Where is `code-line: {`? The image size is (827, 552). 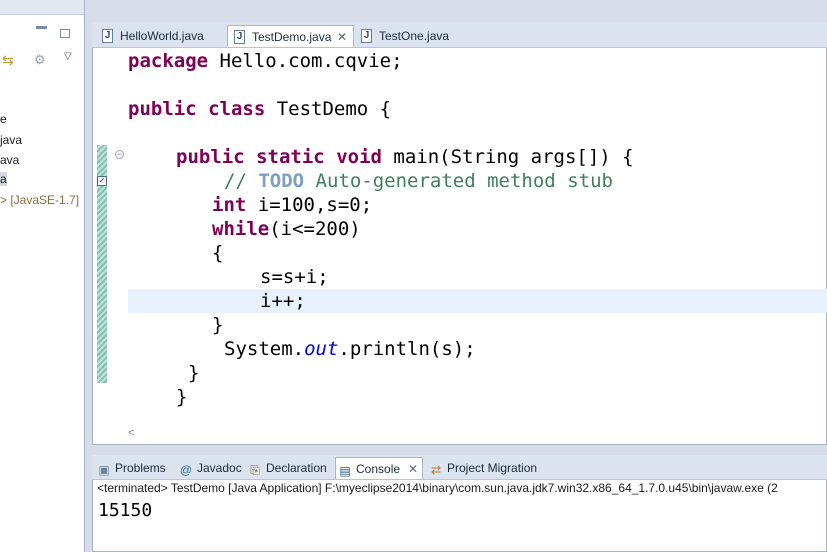
code-line: { is located at coordinates (218, 253).